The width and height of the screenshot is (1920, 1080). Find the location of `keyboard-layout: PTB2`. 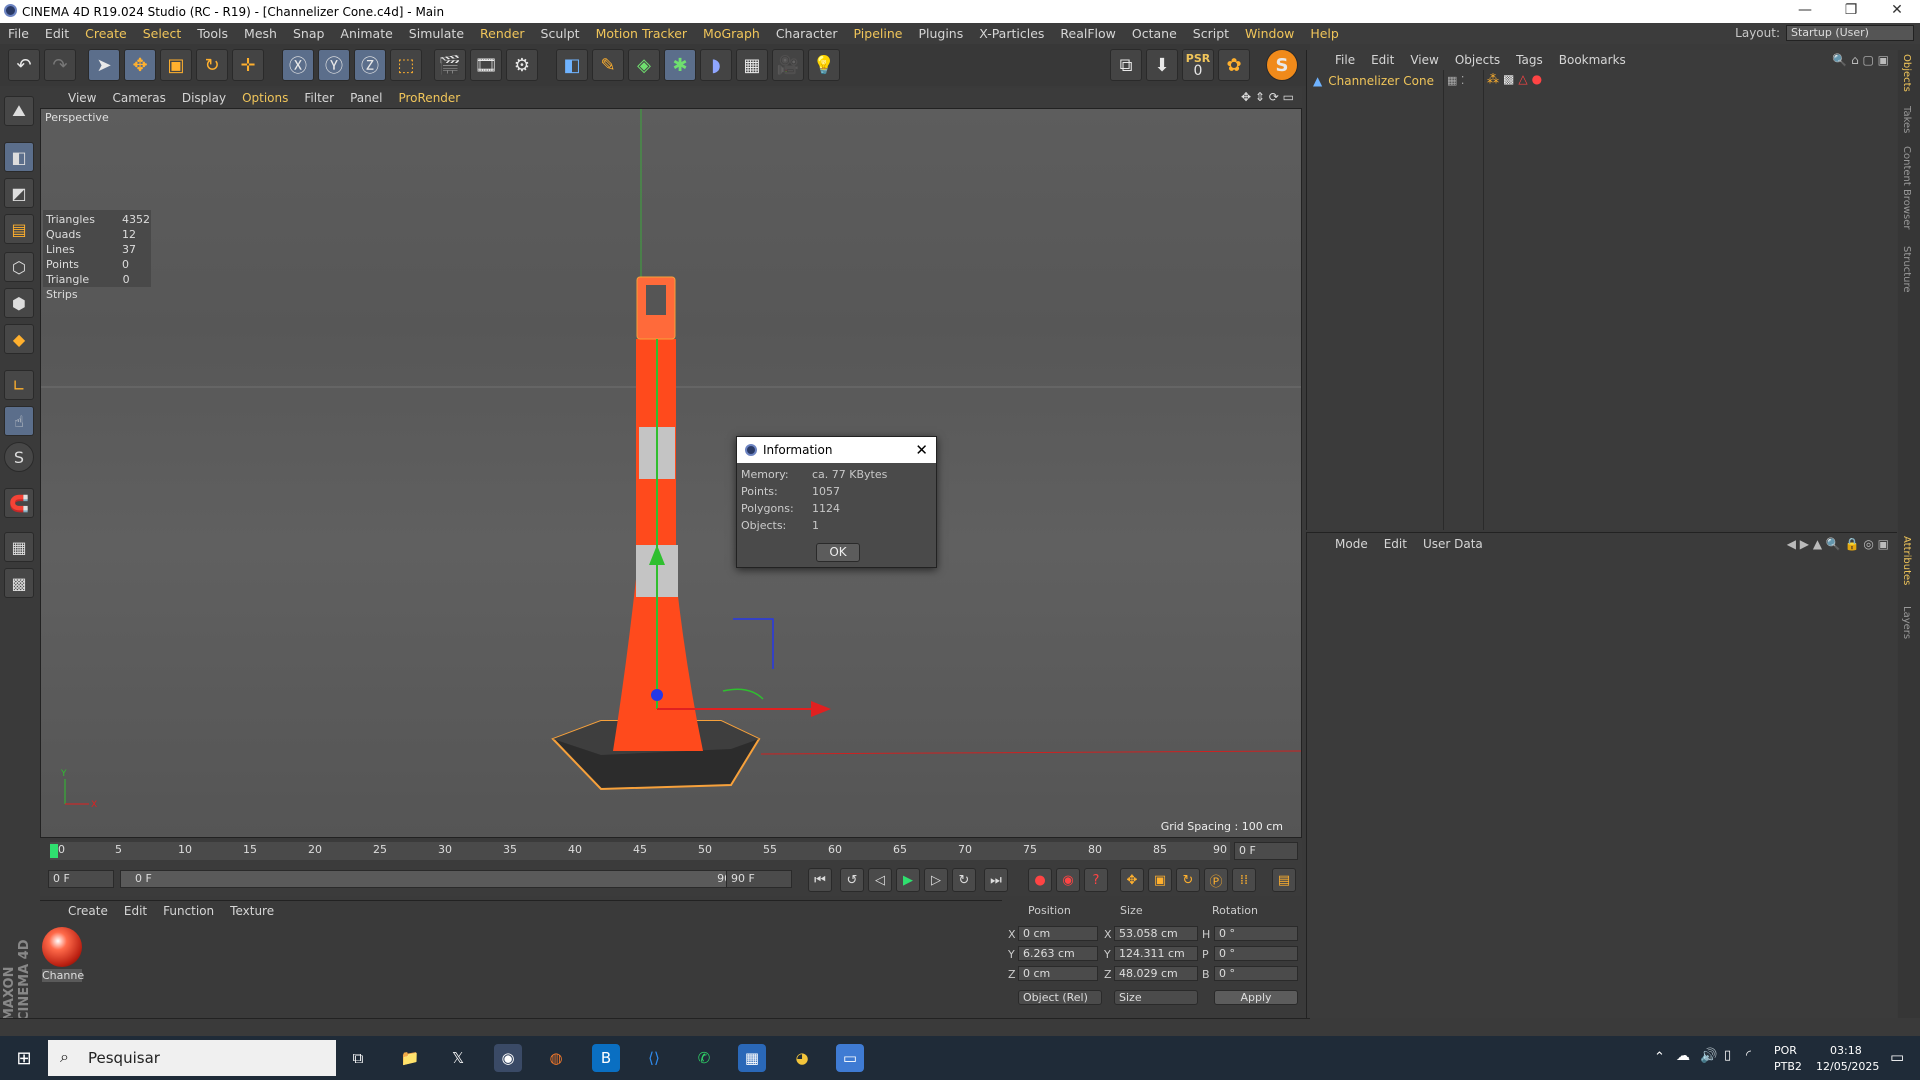

keyboard-layout: PTB2 is located at coordinates (1788, 1066).